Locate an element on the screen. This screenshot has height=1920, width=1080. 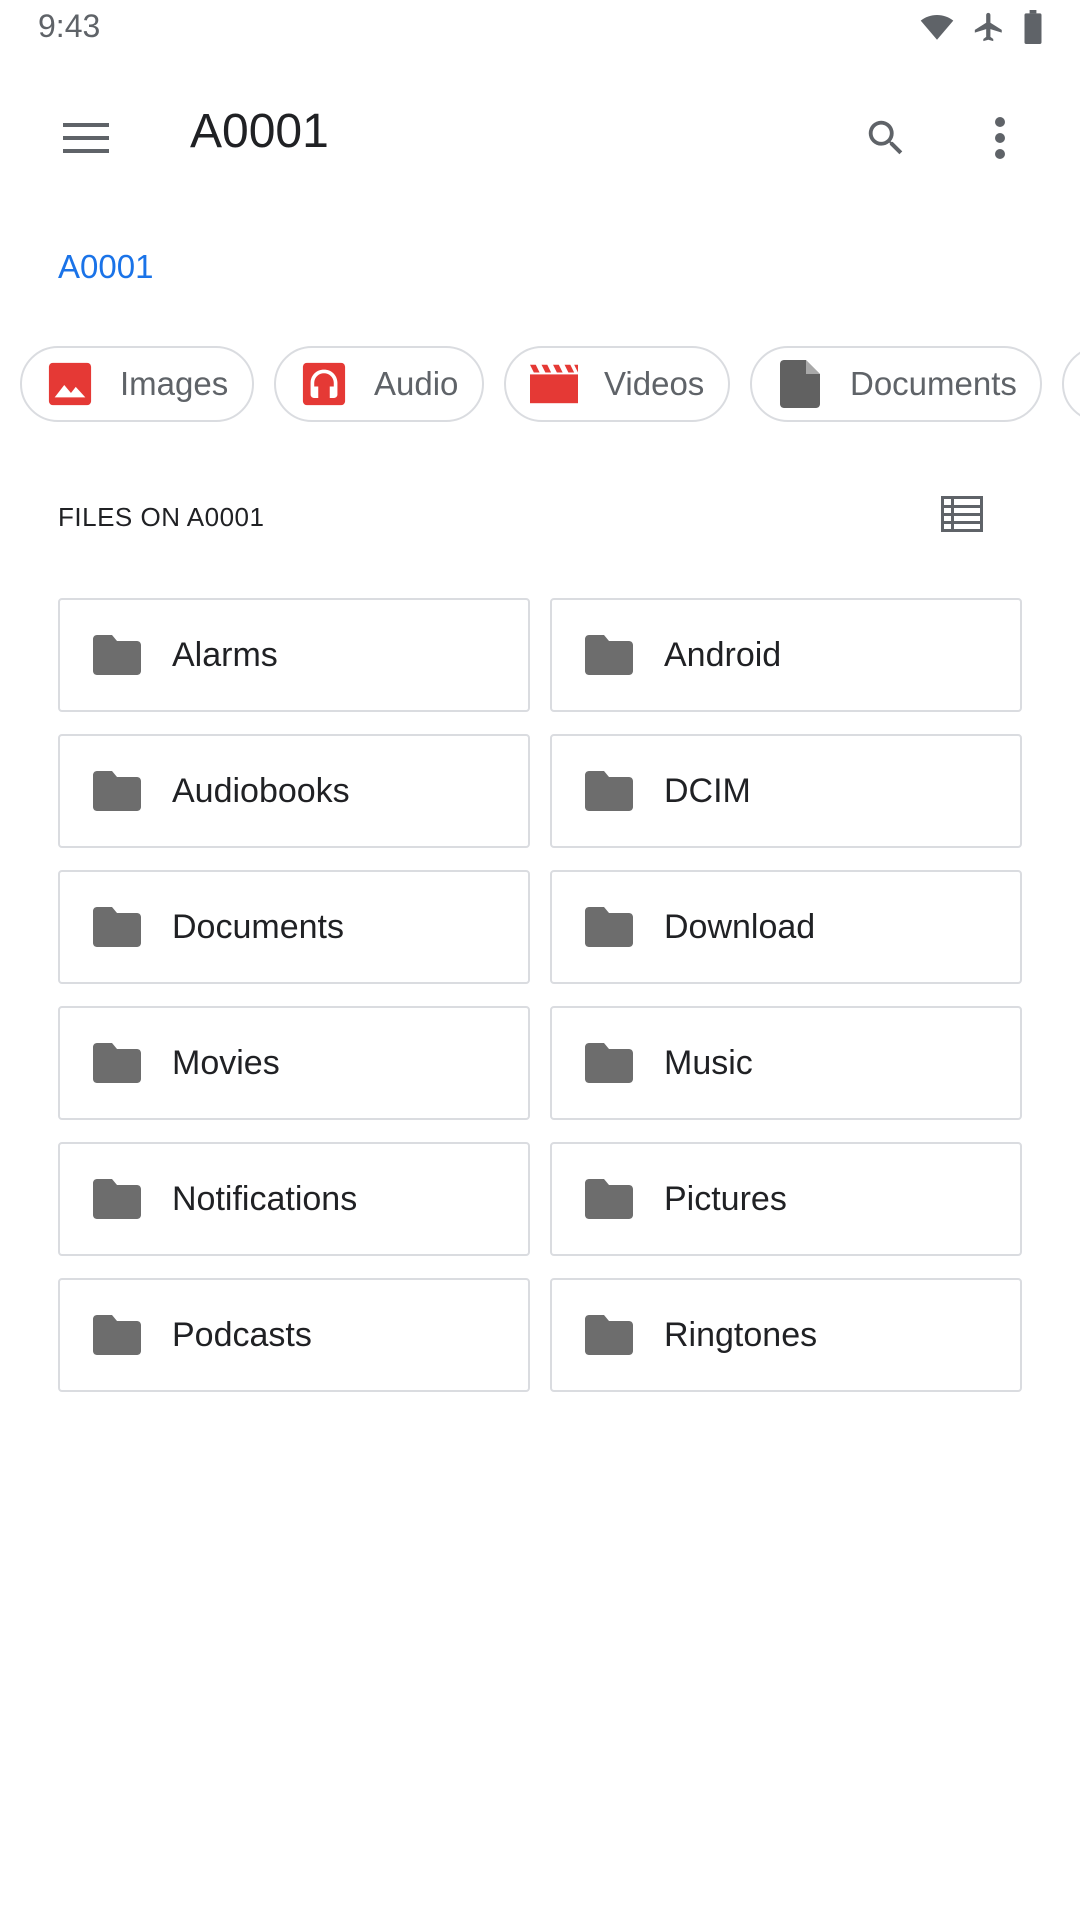
chip-videos: Videos is located at coordinates (617, 384).